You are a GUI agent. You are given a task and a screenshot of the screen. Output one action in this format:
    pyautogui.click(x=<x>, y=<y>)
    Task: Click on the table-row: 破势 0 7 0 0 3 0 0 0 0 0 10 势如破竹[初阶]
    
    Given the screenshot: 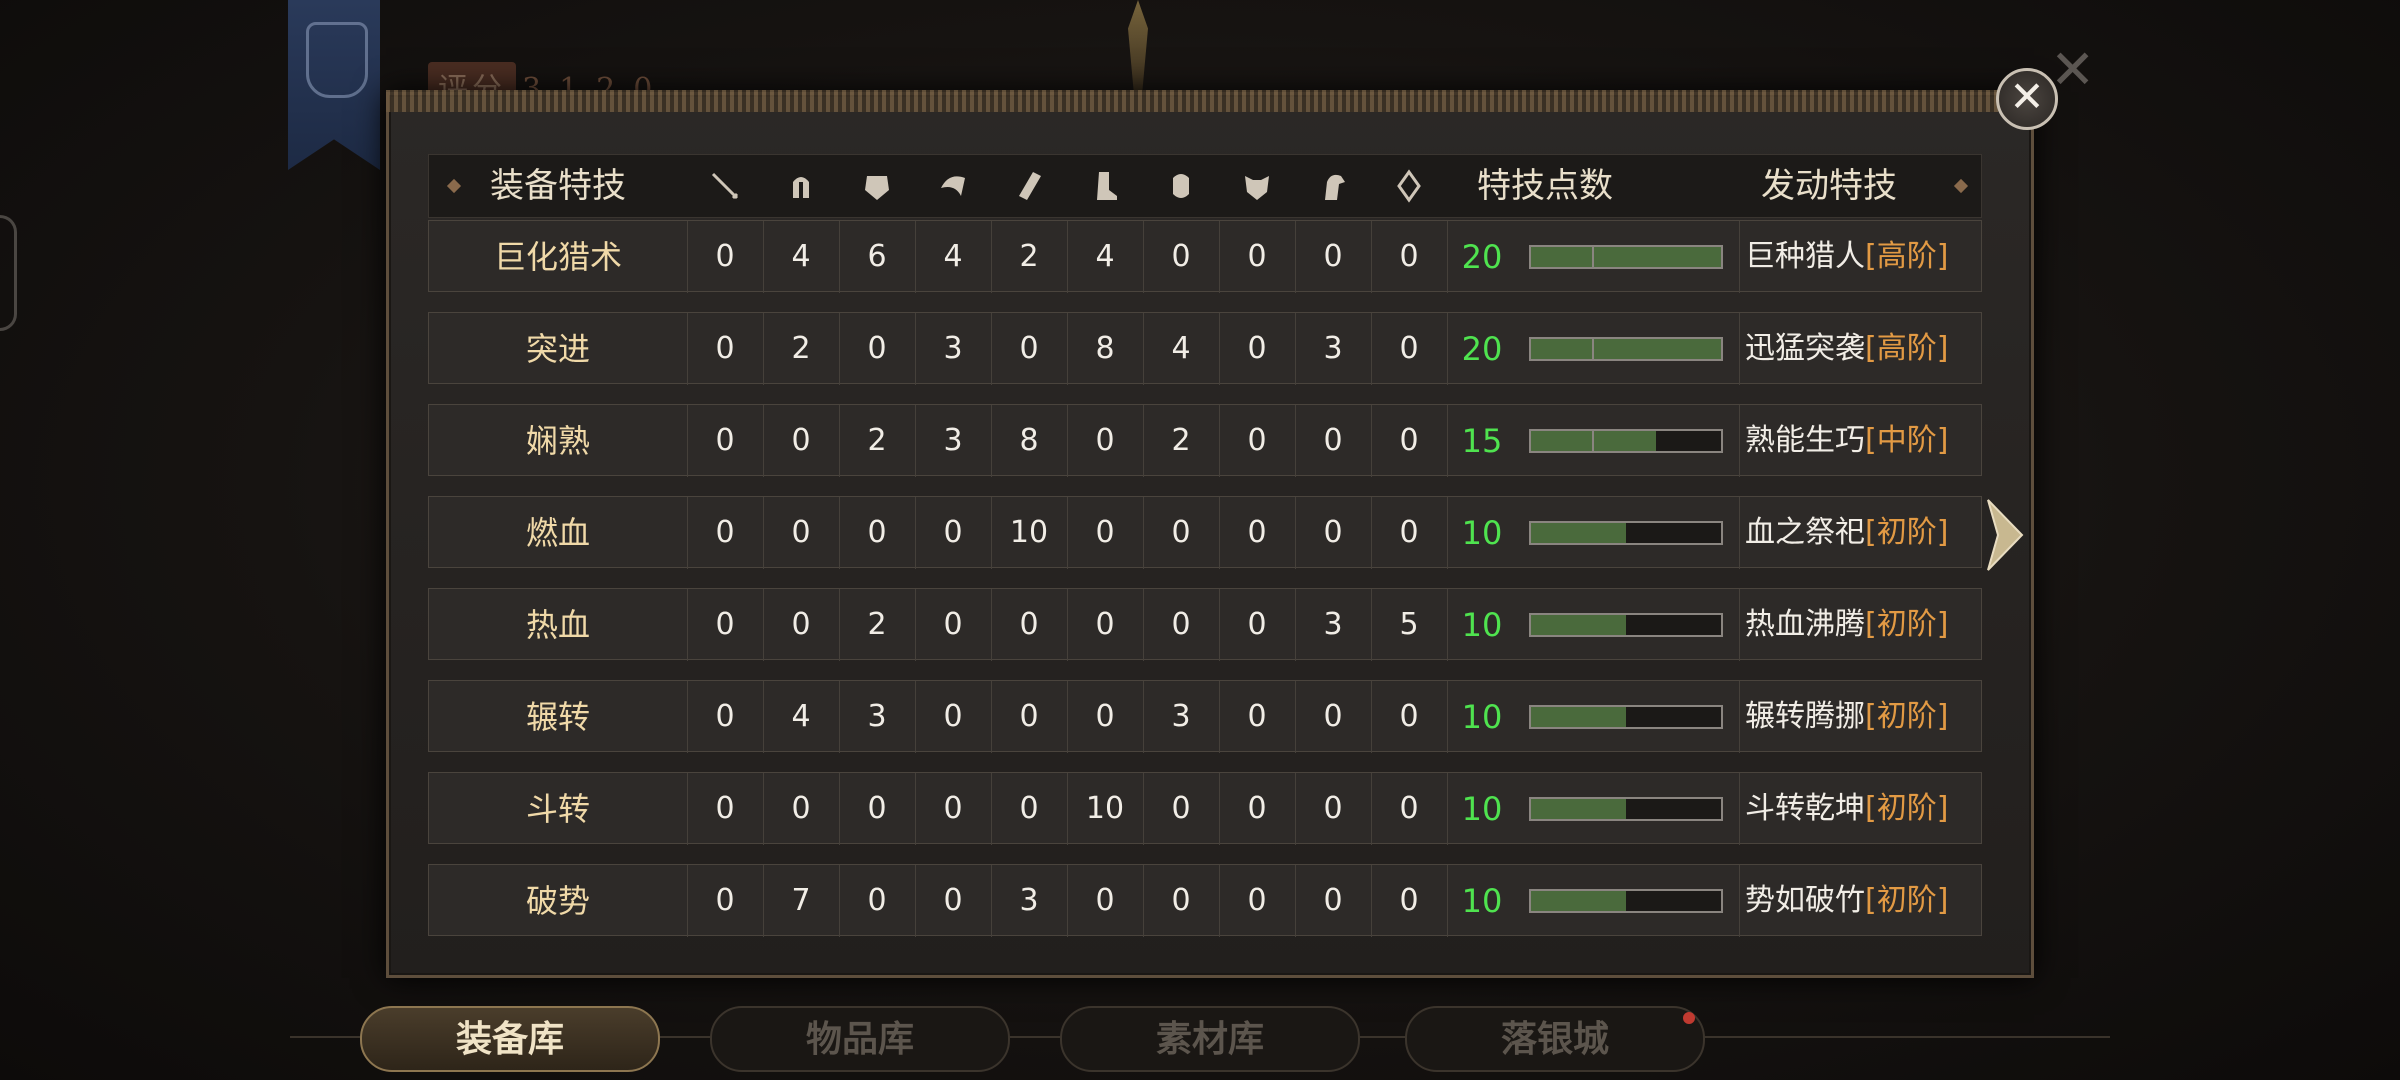 What is the action you would take?
    pyautogui.click(x=1205, y=900)
    